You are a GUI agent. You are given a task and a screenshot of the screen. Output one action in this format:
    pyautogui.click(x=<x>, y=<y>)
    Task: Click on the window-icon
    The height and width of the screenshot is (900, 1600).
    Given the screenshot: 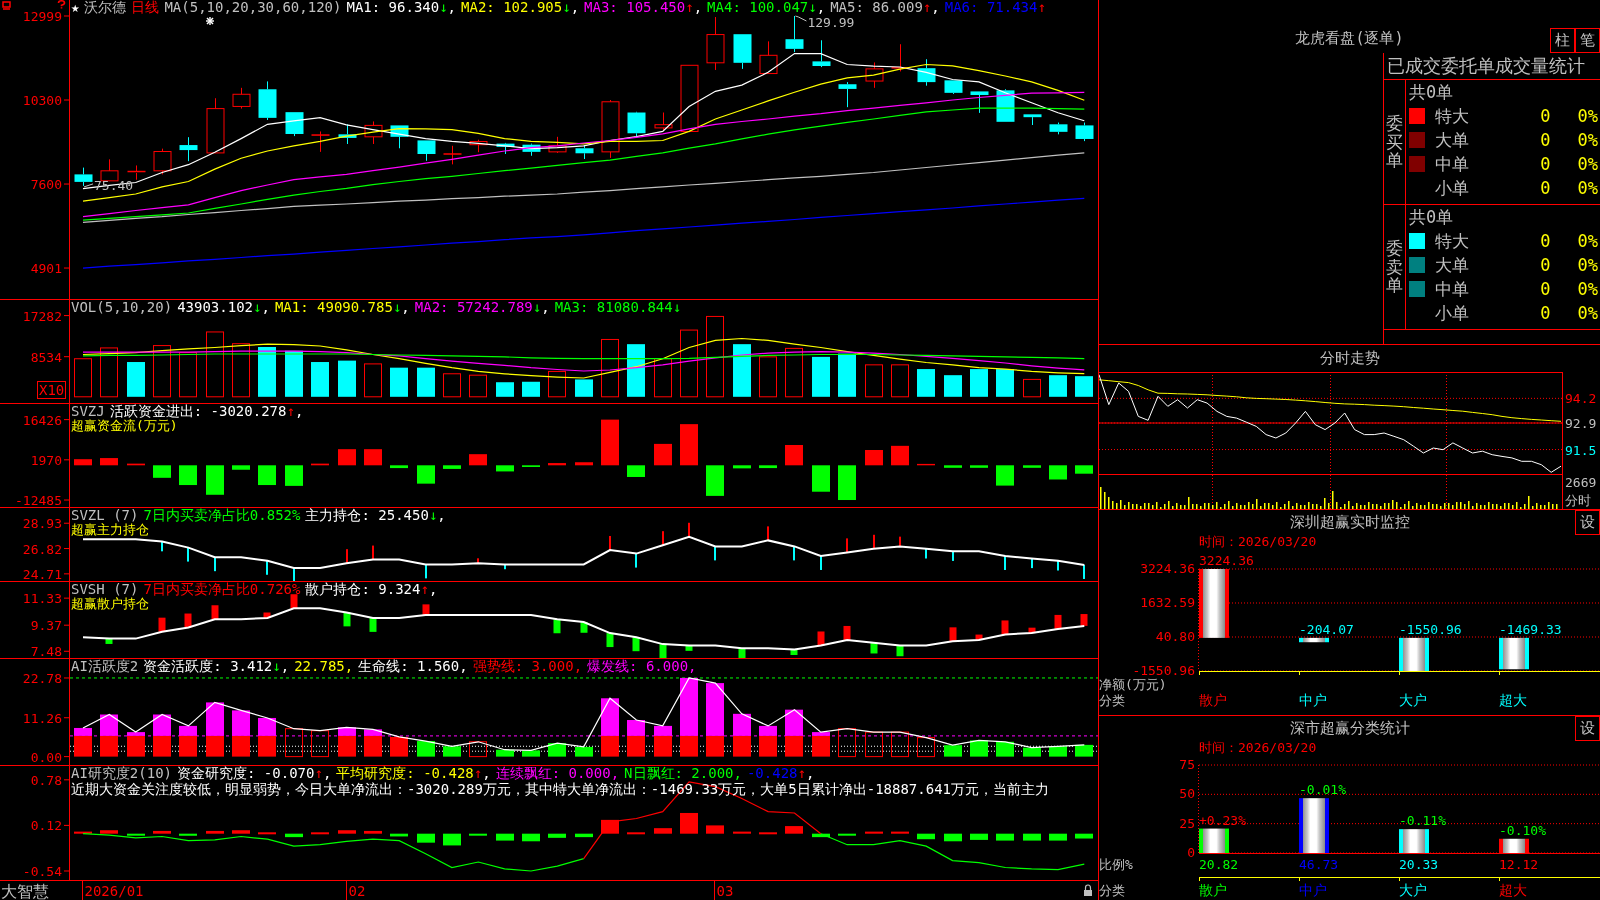 What is the action you would take?
    pyautogui.click(x=6, y=5)
    